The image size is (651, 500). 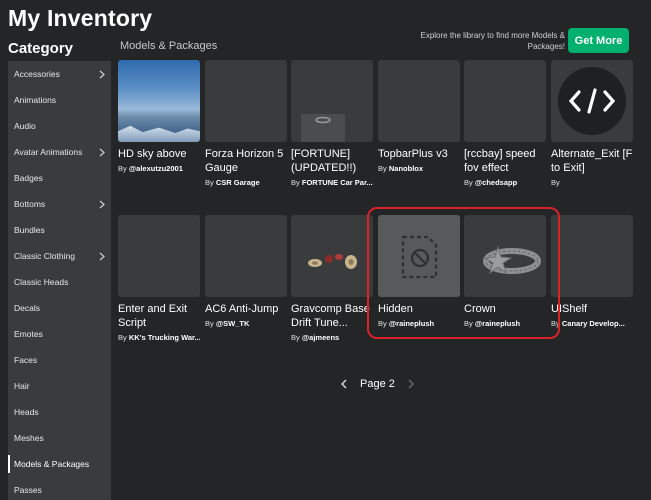 I want to click on creator-link: @chedsapp, so click(x=496, y=182).